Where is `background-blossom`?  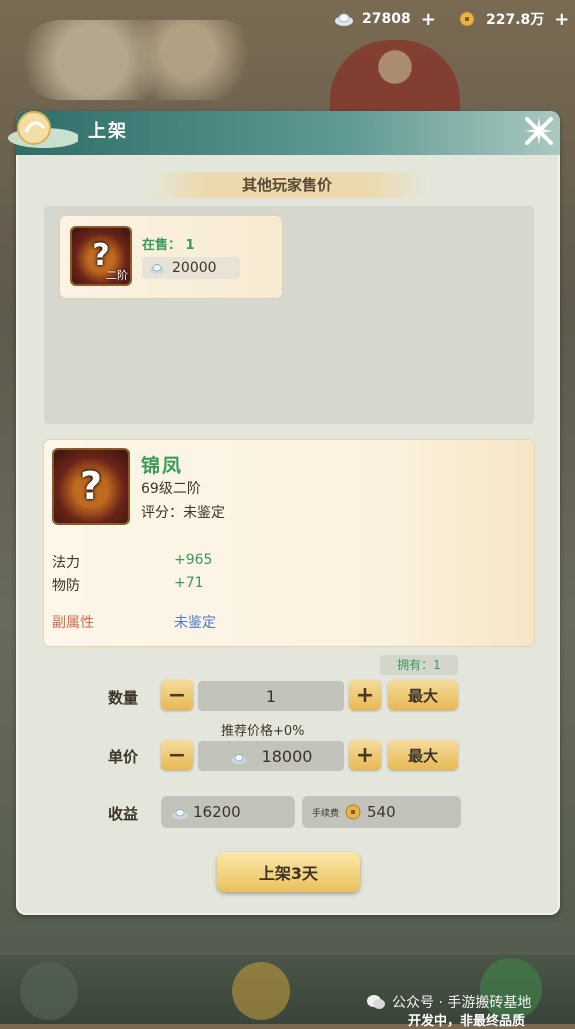 background-blossom is located at coordinates (140, 60).